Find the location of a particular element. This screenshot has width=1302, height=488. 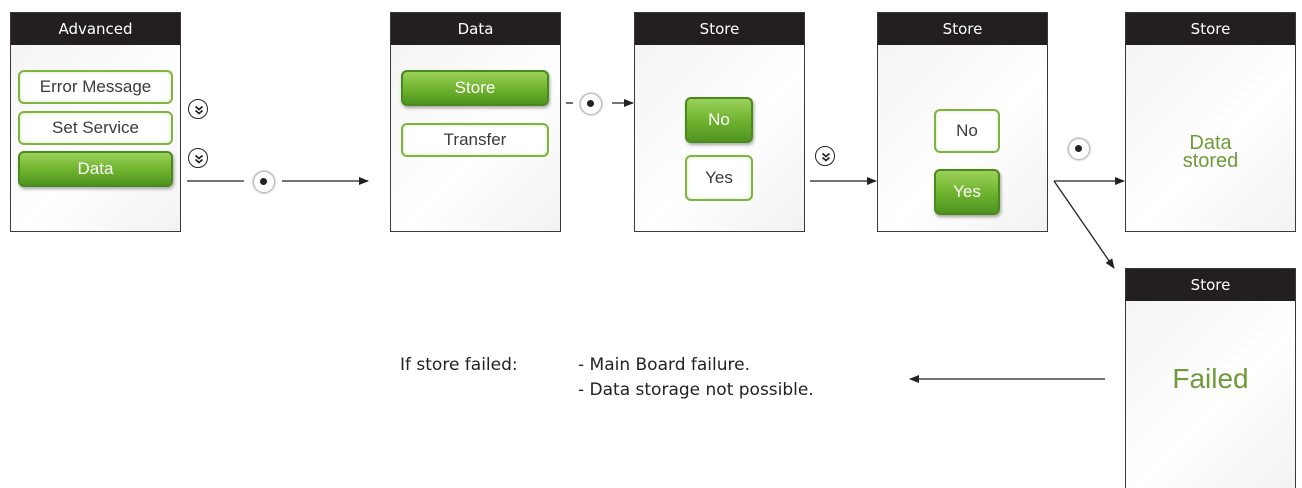

data-button: Data is located at coordinates (95, 169).